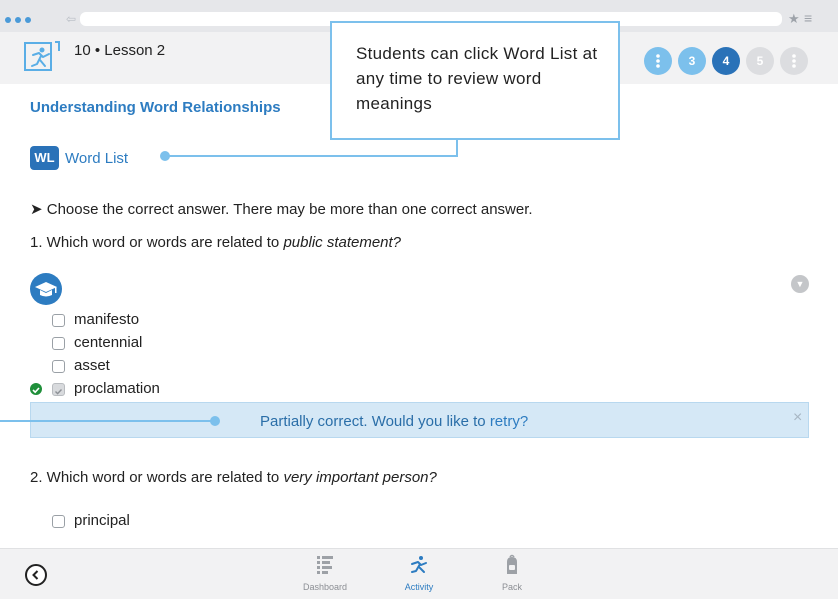 The width and height of the screenshot is (838, 599). What do you see at coordinates (360, 477) in the screenshot?
I see `question-2-term: very important person?` at bounding box center [360, 477].